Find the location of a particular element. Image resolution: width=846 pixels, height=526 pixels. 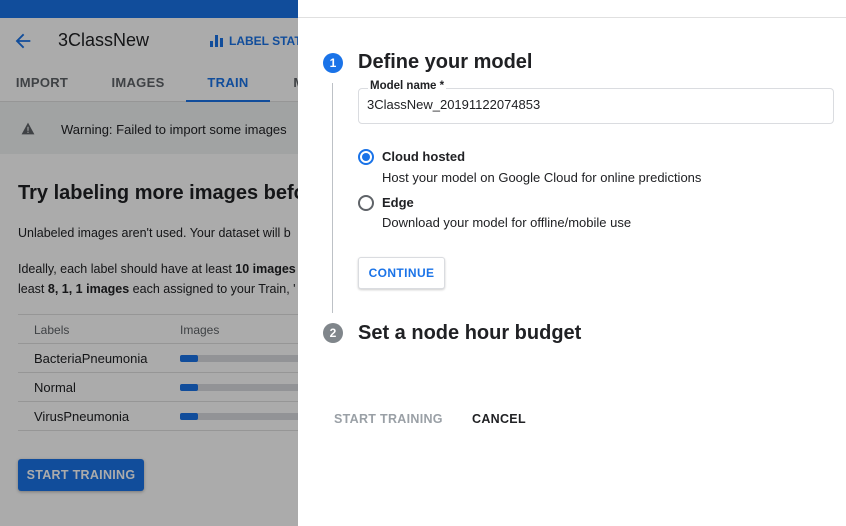

model-name-input is located at coordinates (597, 104).